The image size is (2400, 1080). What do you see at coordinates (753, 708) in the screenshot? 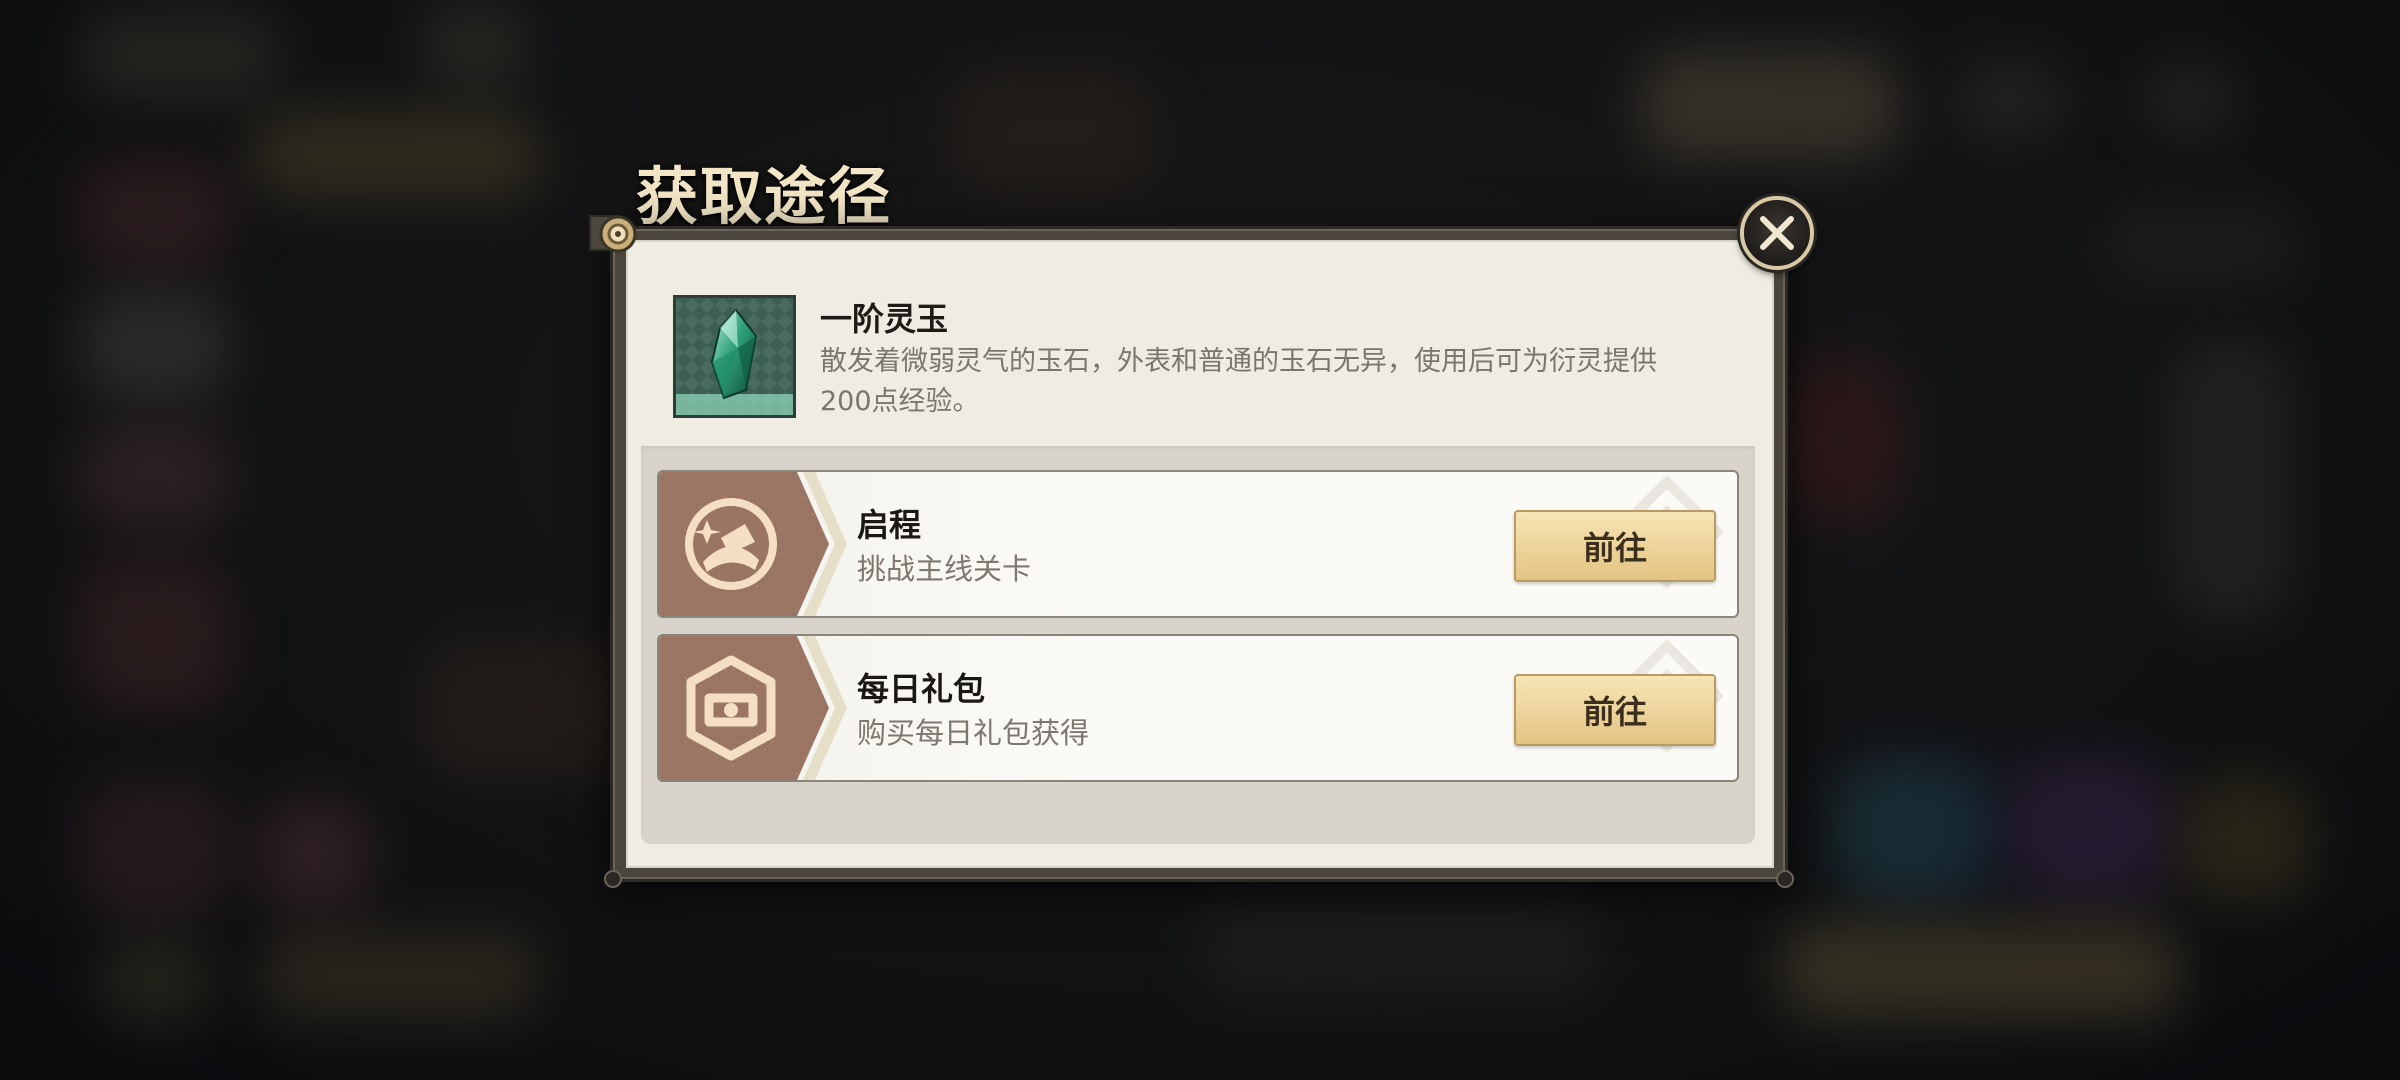
I see `gift-package-icon` at bounding box center [753, 708].